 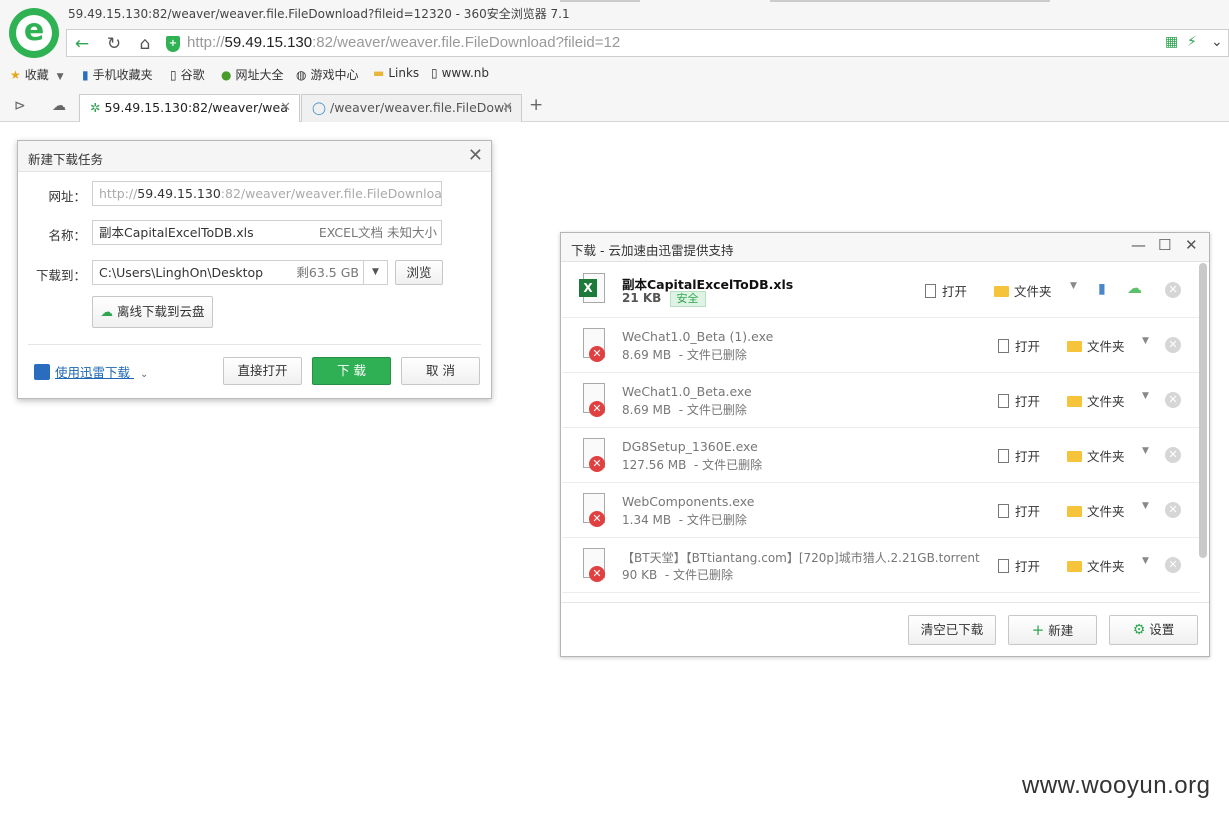 What do you see at coordinates (173, 44) in the screenshot?
I see `security-shield-icon: +` at bounding box center [173, 44].